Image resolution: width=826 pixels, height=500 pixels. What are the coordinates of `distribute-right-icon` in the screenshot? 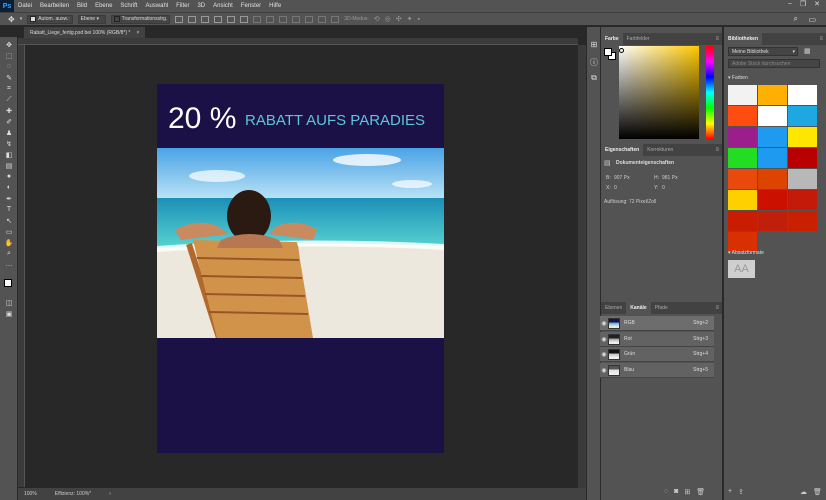 It's located at (322, 19).